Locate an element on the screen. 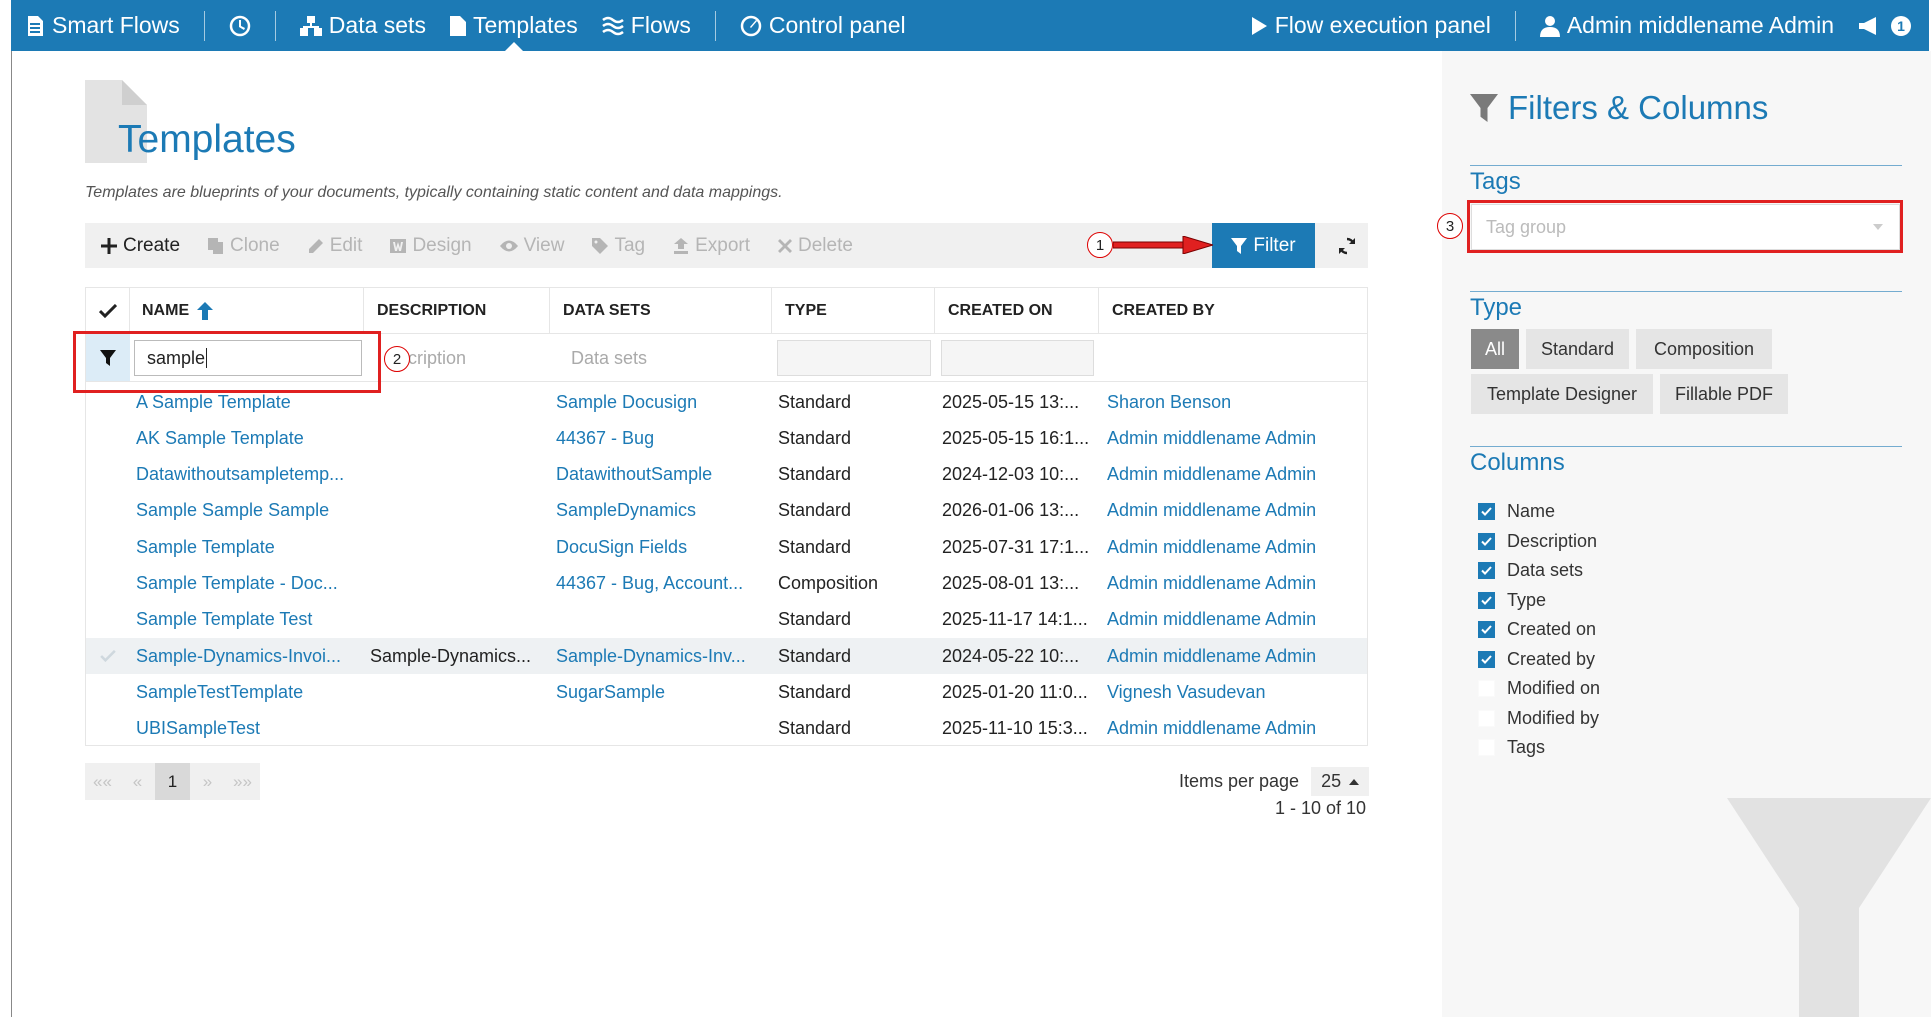 The height and width of the screenshot is (1017, 1931). column-header-type: TYPE is located at coordinates (853, 311).